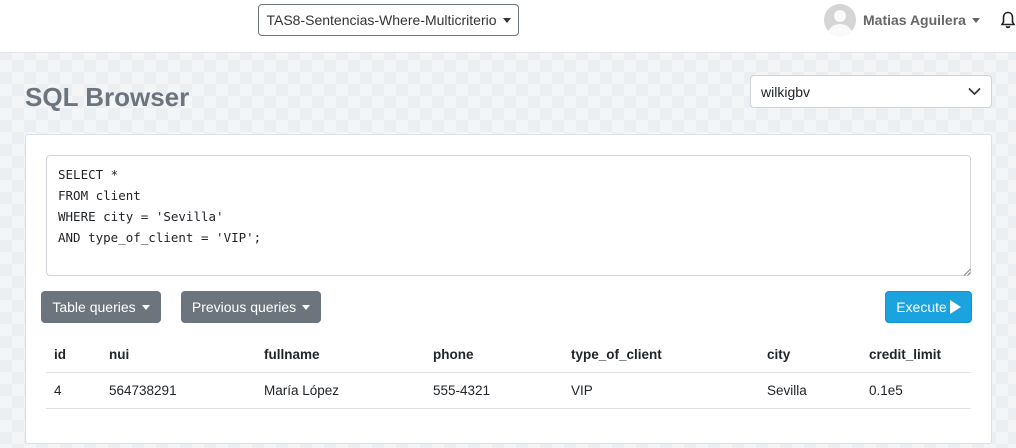 This screenshot has width=1016, height=448. Describe the element at coordinates (494, 355) in the screenshot. I see `column-header-phone: phone` at that location.